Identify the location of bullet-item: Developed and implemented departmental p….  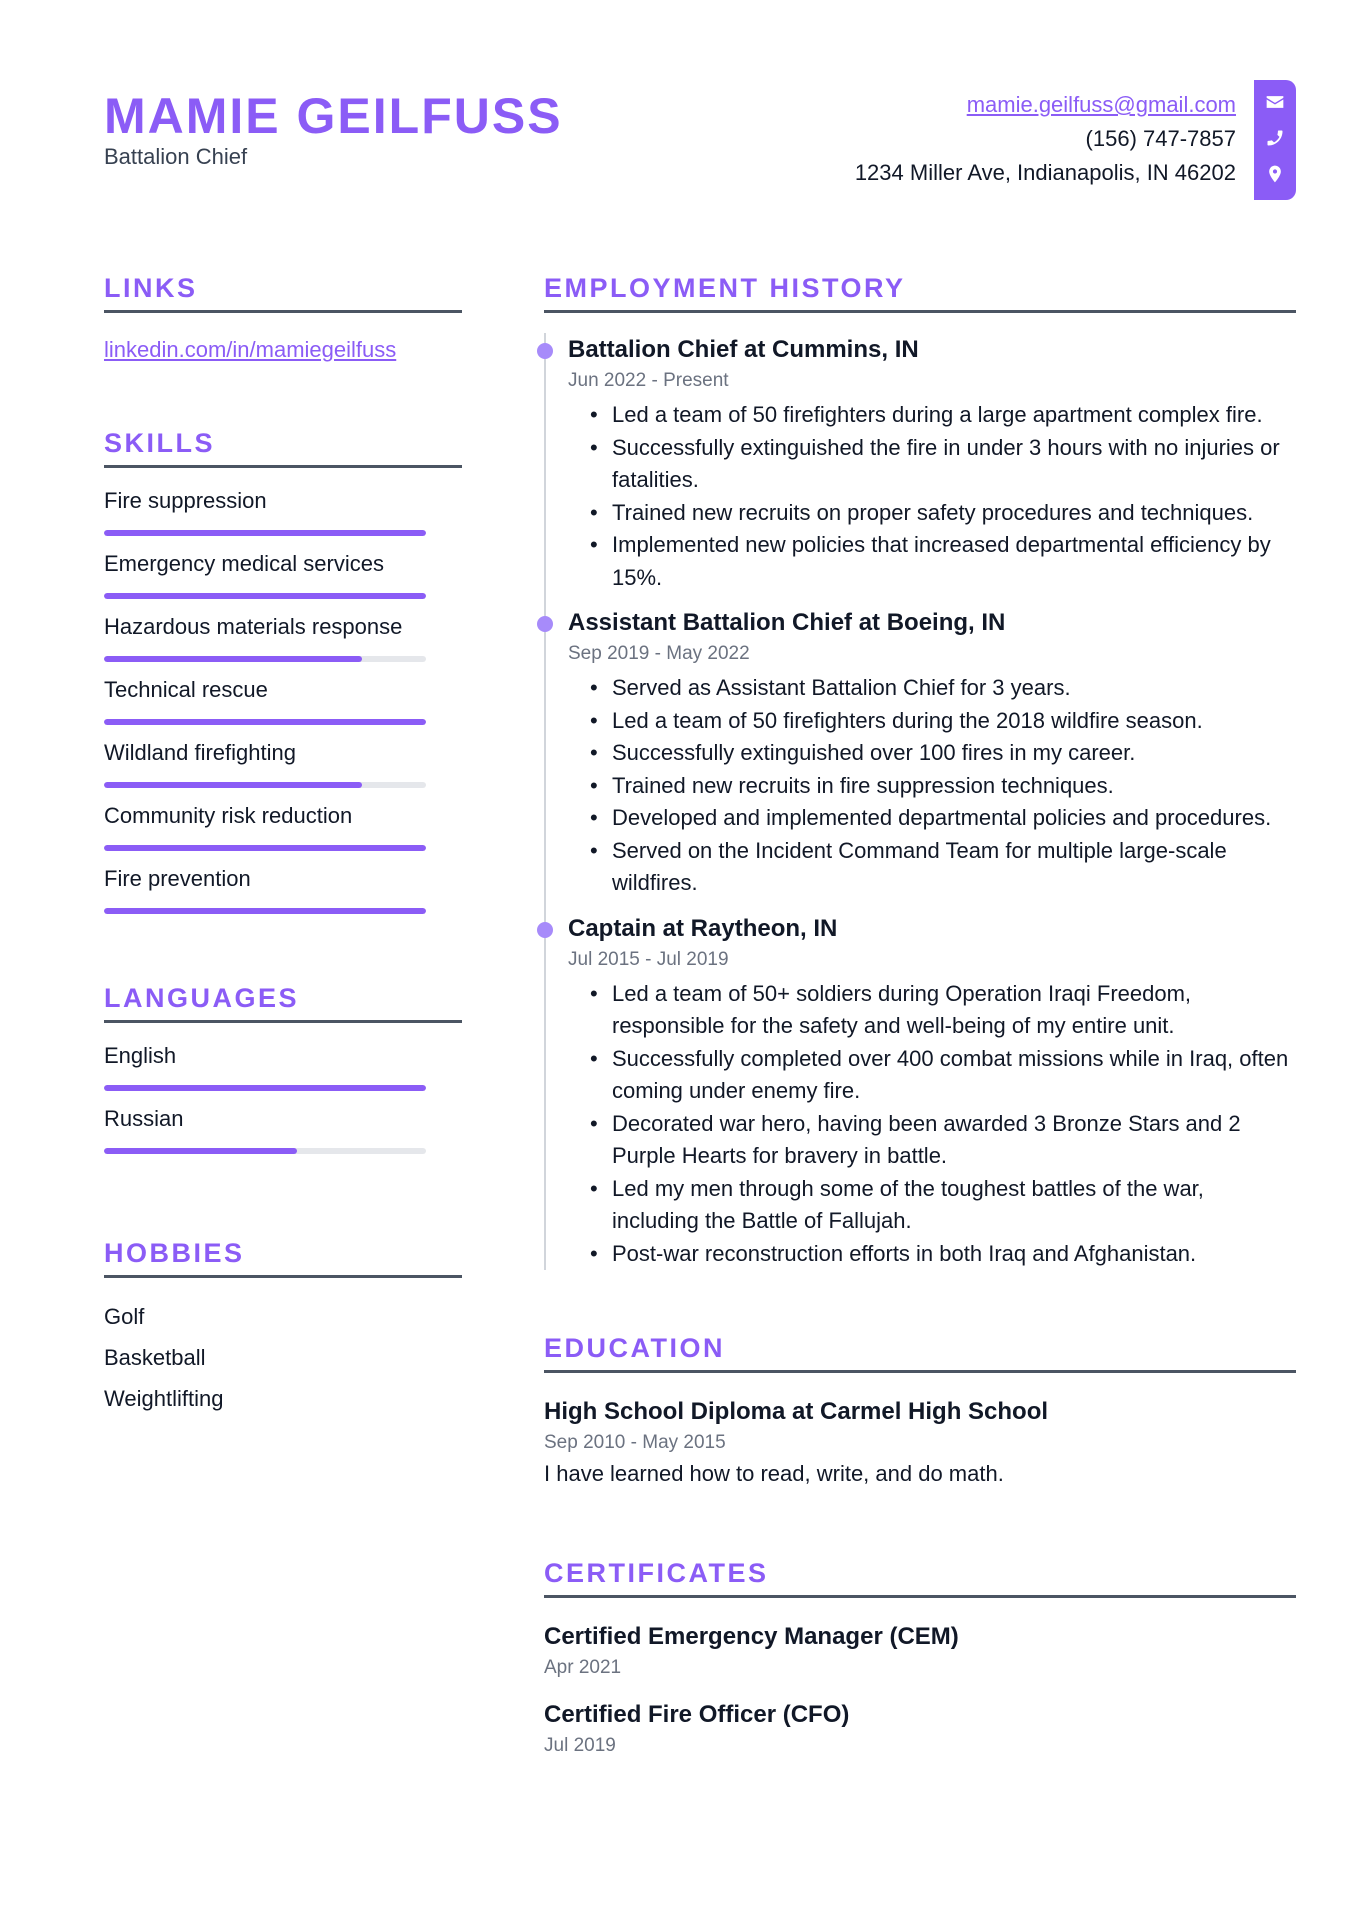
(943, 818).